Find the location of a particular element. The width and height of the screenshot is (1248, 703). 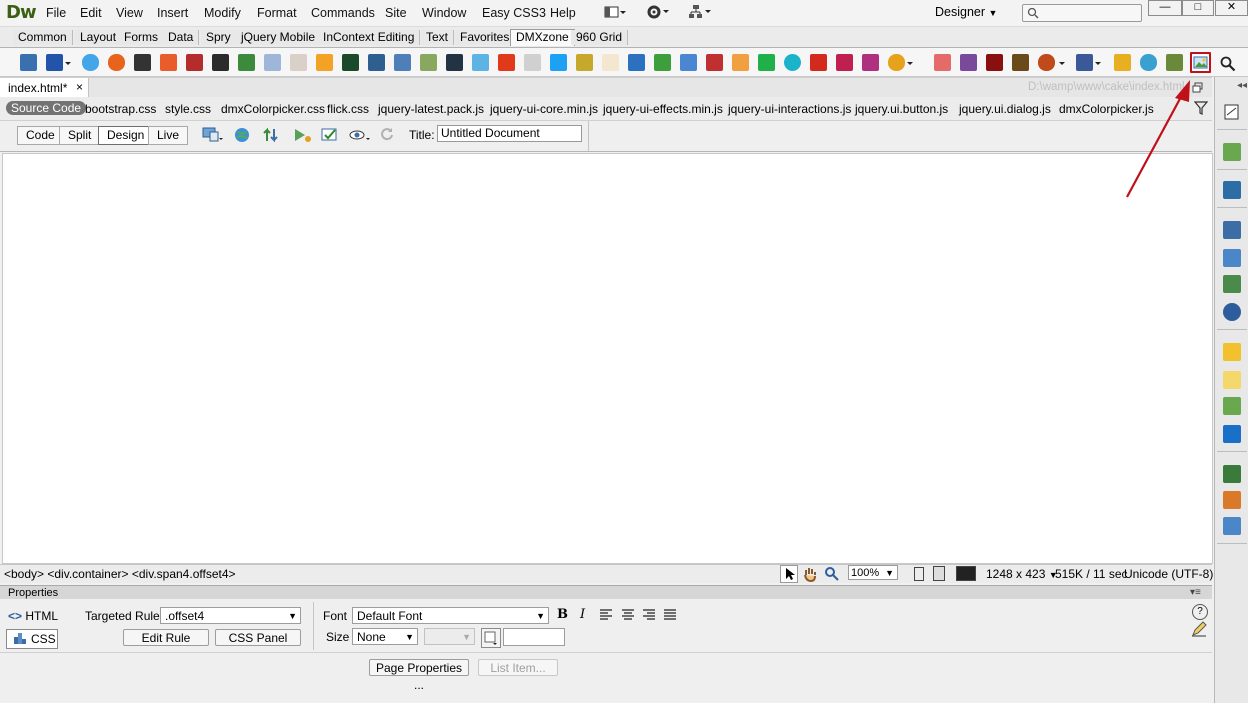

properties-header: Properties ▾≡ is located at coordinates (606, 592).